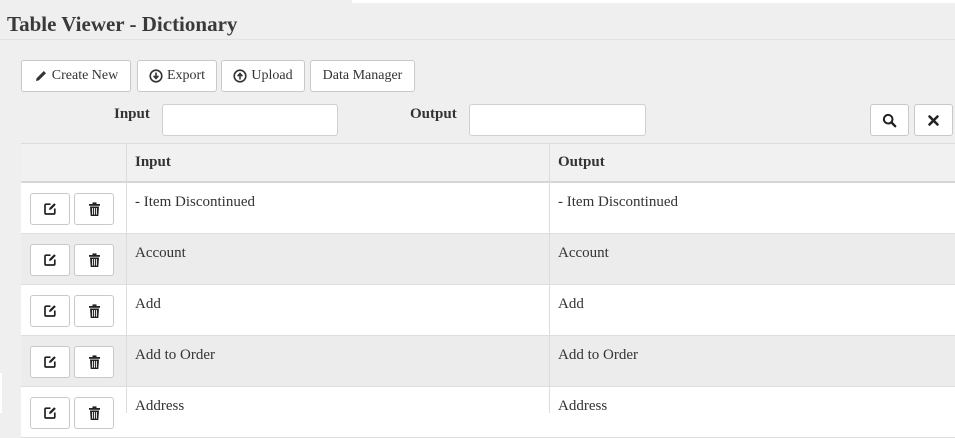 This screenshot has width=955, height=438. I want to click on cell-input: Add, so click(148, 304).